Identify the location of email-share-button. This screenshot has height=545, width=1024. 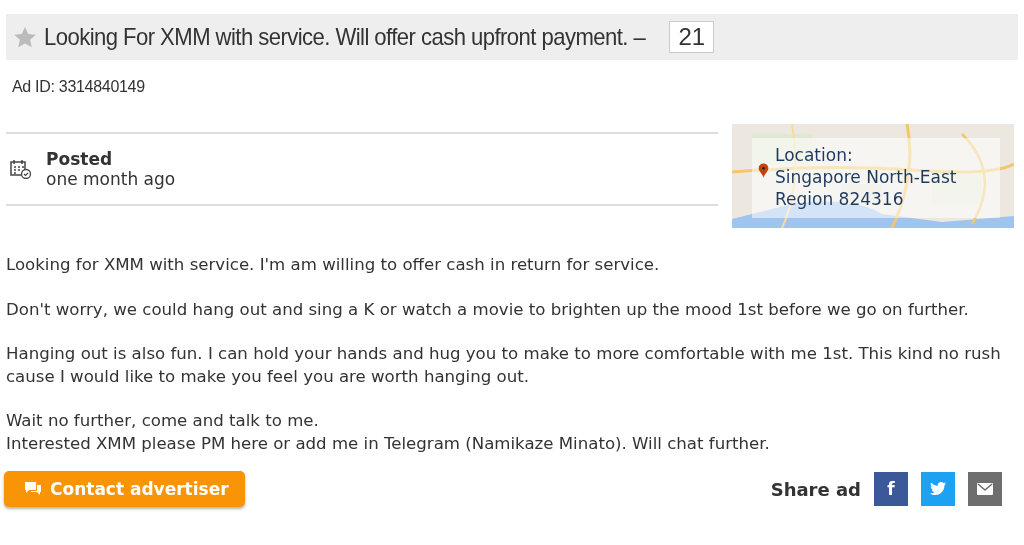
(985, 489).